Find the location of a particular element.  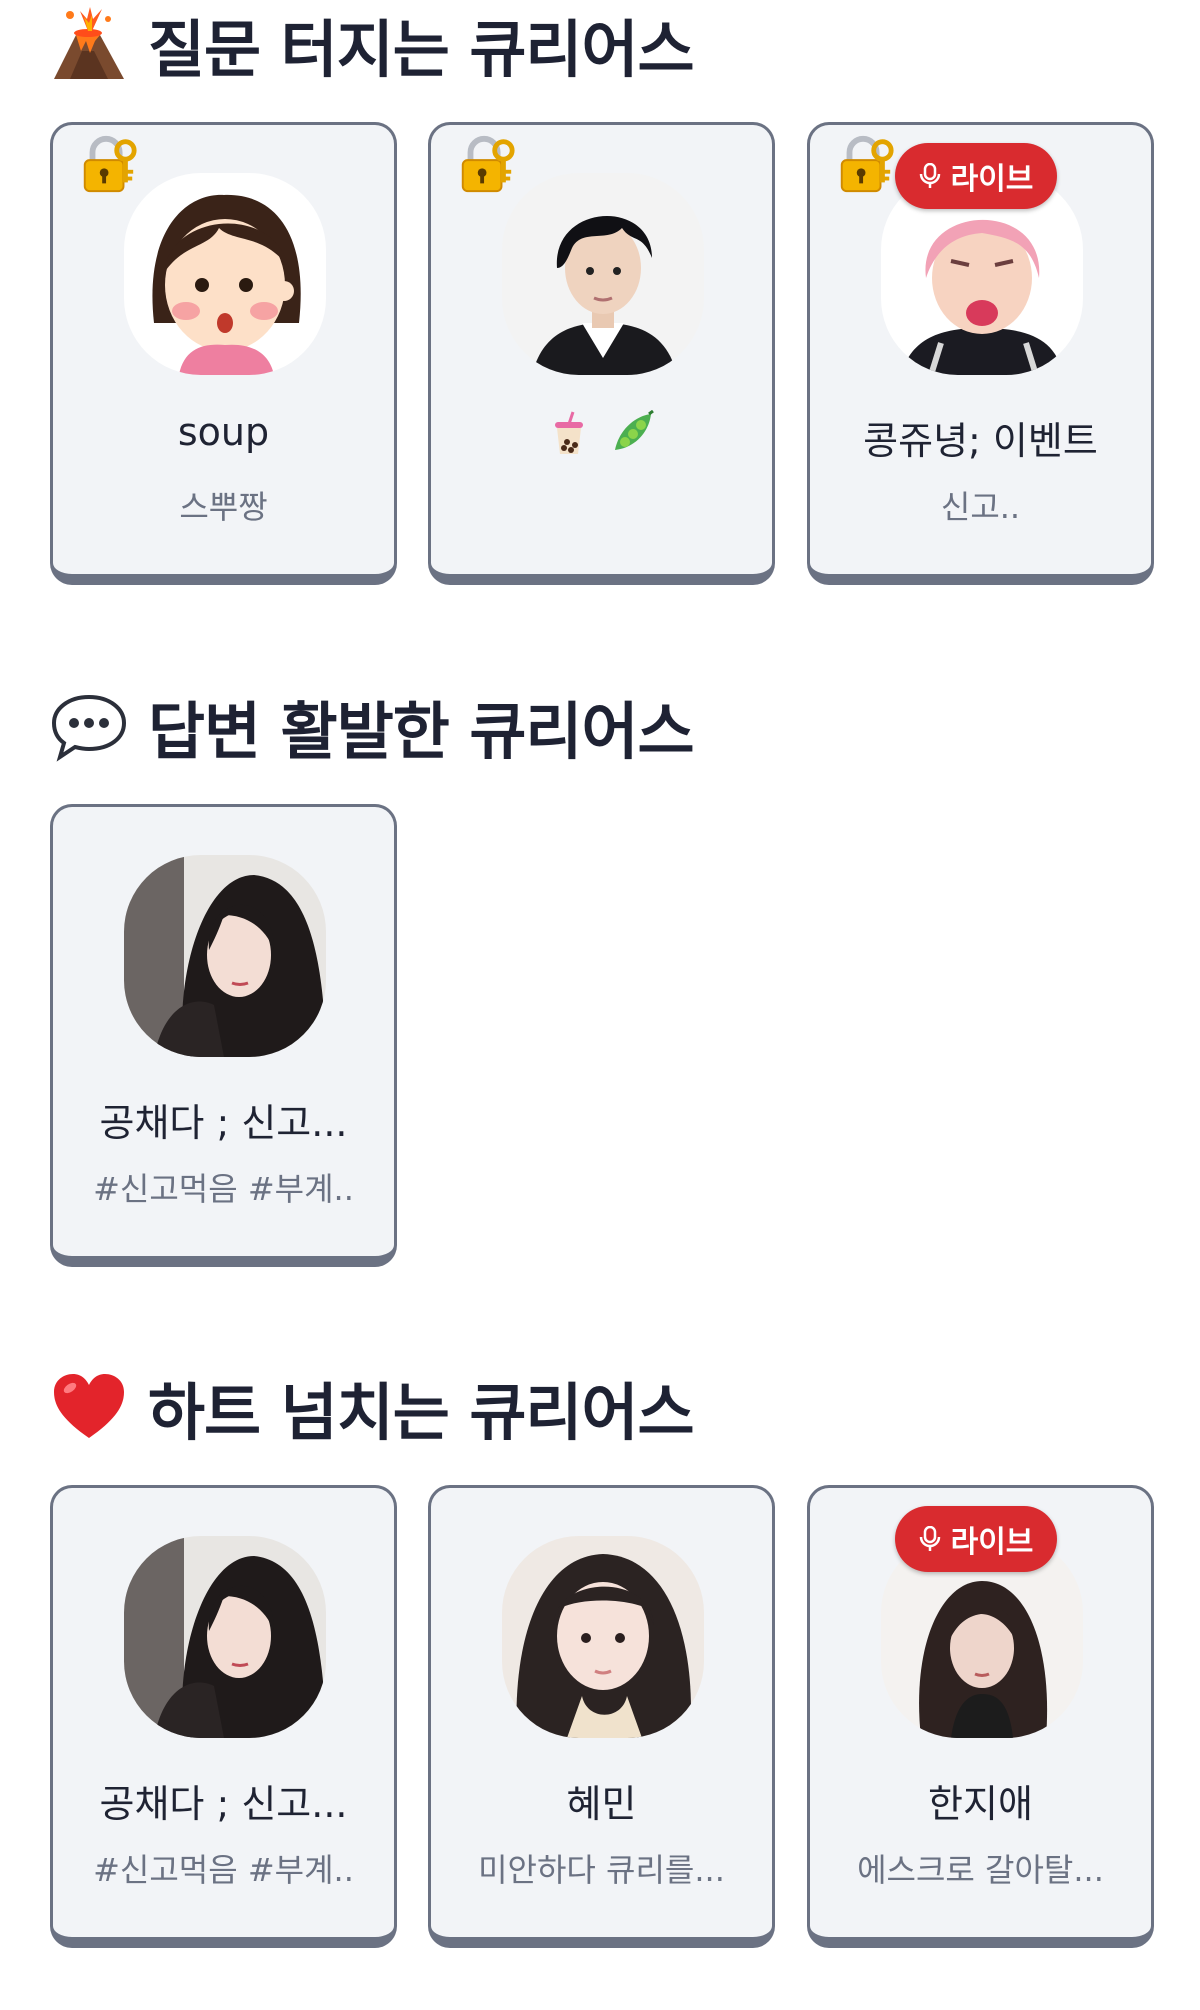

section-title-text: 질문 터지는 큐리어스 is located at coordinates (421, 49).